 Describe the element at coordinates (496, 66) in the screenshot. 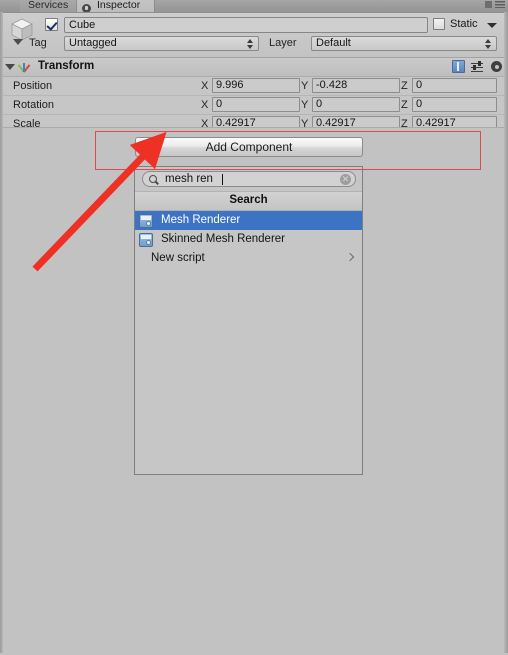

I see `gear-icon` at that location.